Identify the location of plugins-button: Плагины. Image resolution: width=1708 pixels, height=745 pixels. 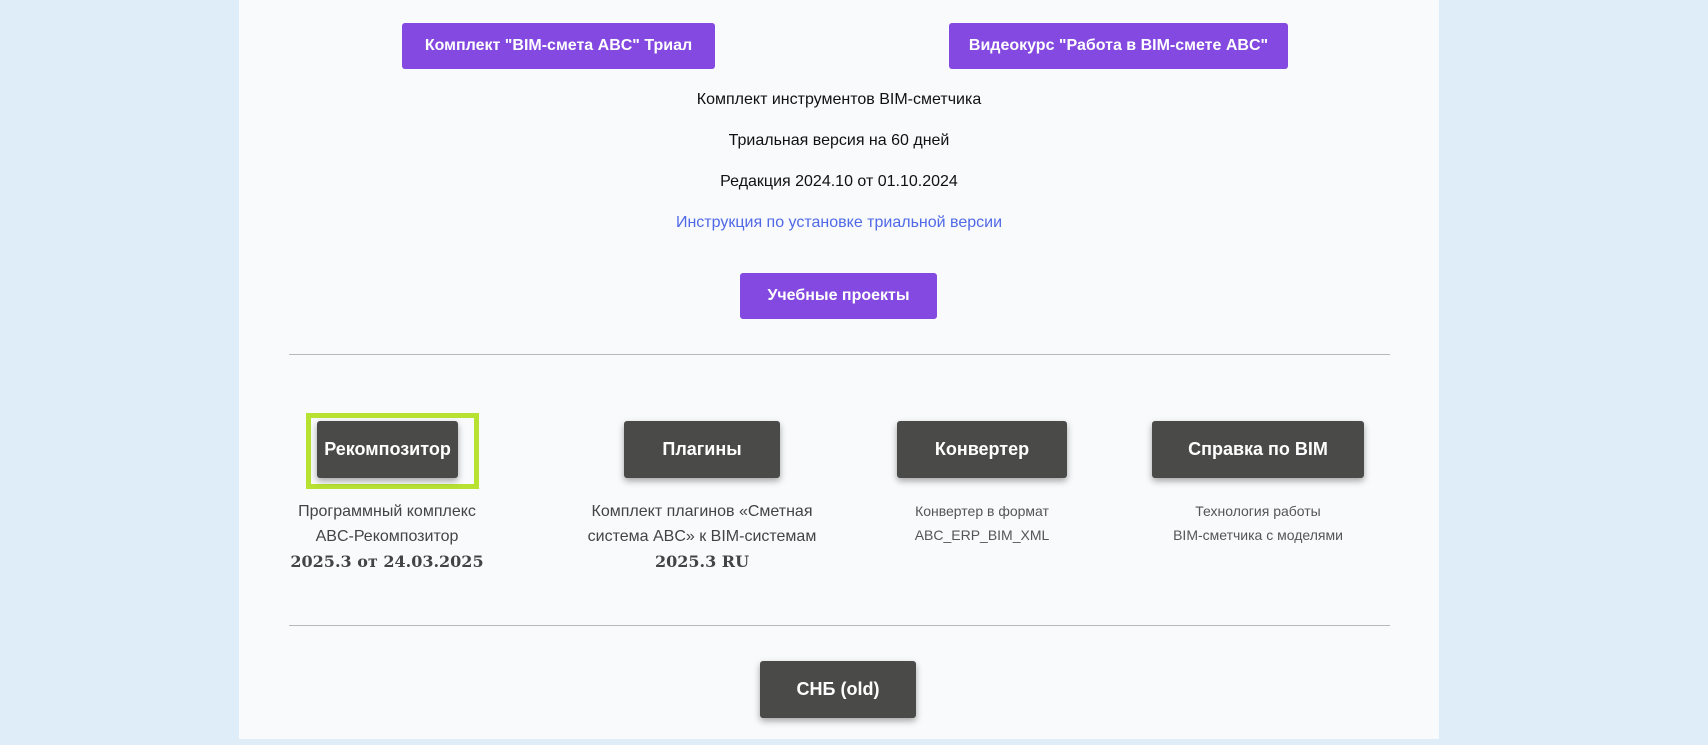
(702, 449).